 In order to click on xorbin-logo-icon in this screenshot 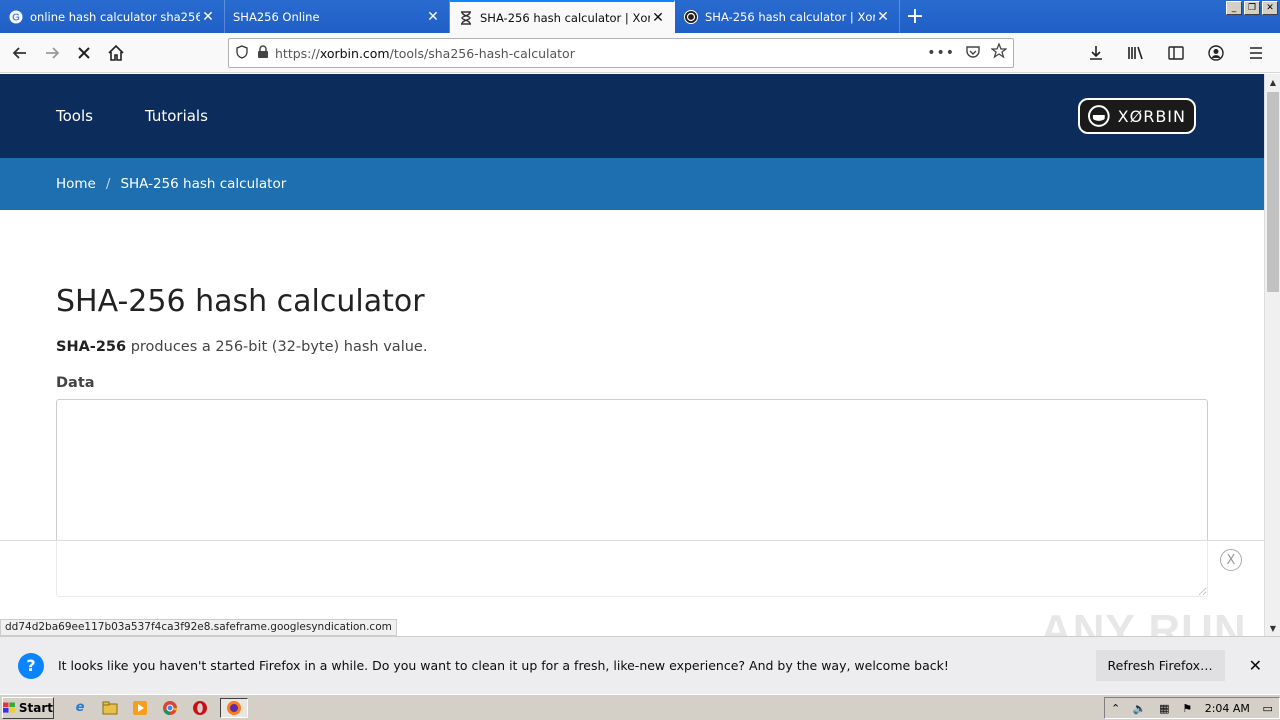, I will do `click(1099, 116)`.